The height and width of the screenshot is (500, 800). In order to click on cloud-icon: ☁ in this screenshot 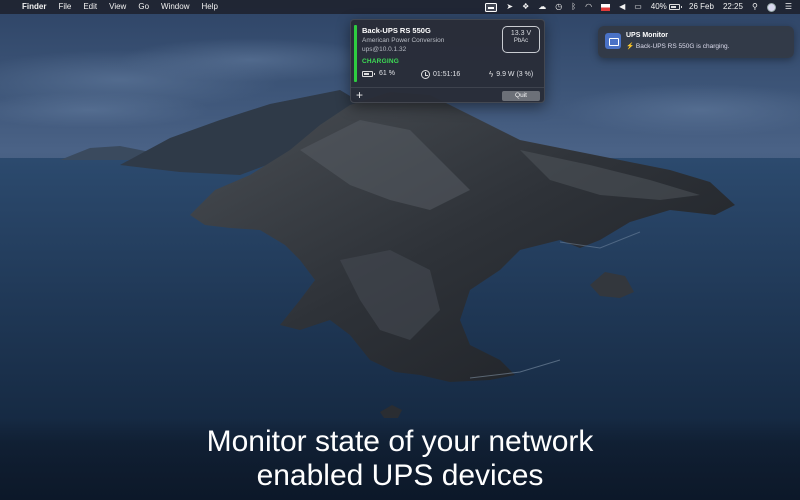, I will do `click(542, 7)`.